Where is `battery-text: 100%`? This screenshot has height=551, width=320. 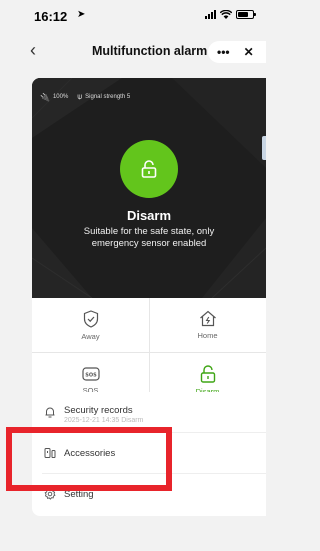 battery-text: 100% is located at coordinates (60, 97).